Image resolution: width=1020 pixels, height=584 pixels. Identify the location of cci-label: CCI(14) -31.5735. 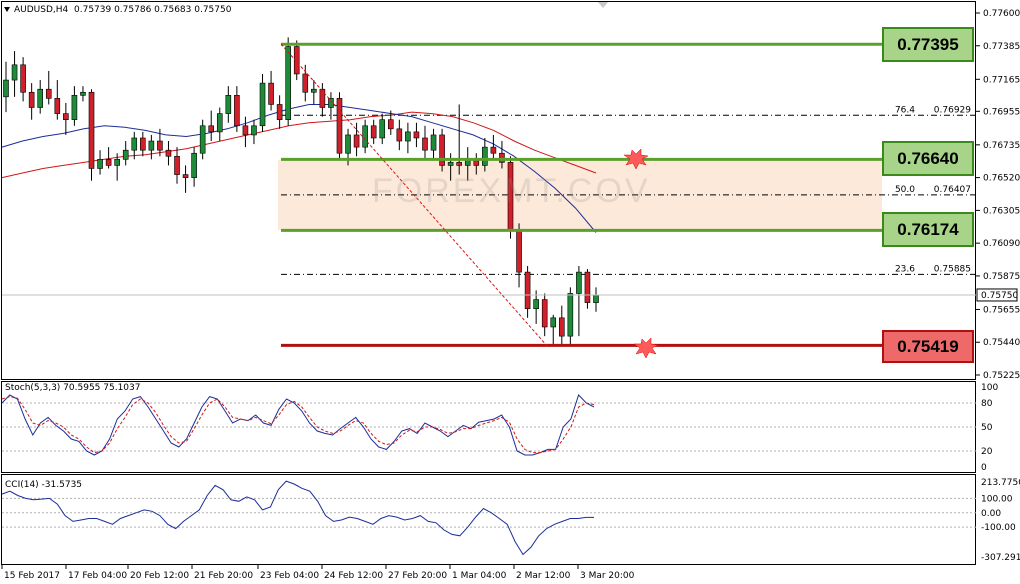
(44, 485).